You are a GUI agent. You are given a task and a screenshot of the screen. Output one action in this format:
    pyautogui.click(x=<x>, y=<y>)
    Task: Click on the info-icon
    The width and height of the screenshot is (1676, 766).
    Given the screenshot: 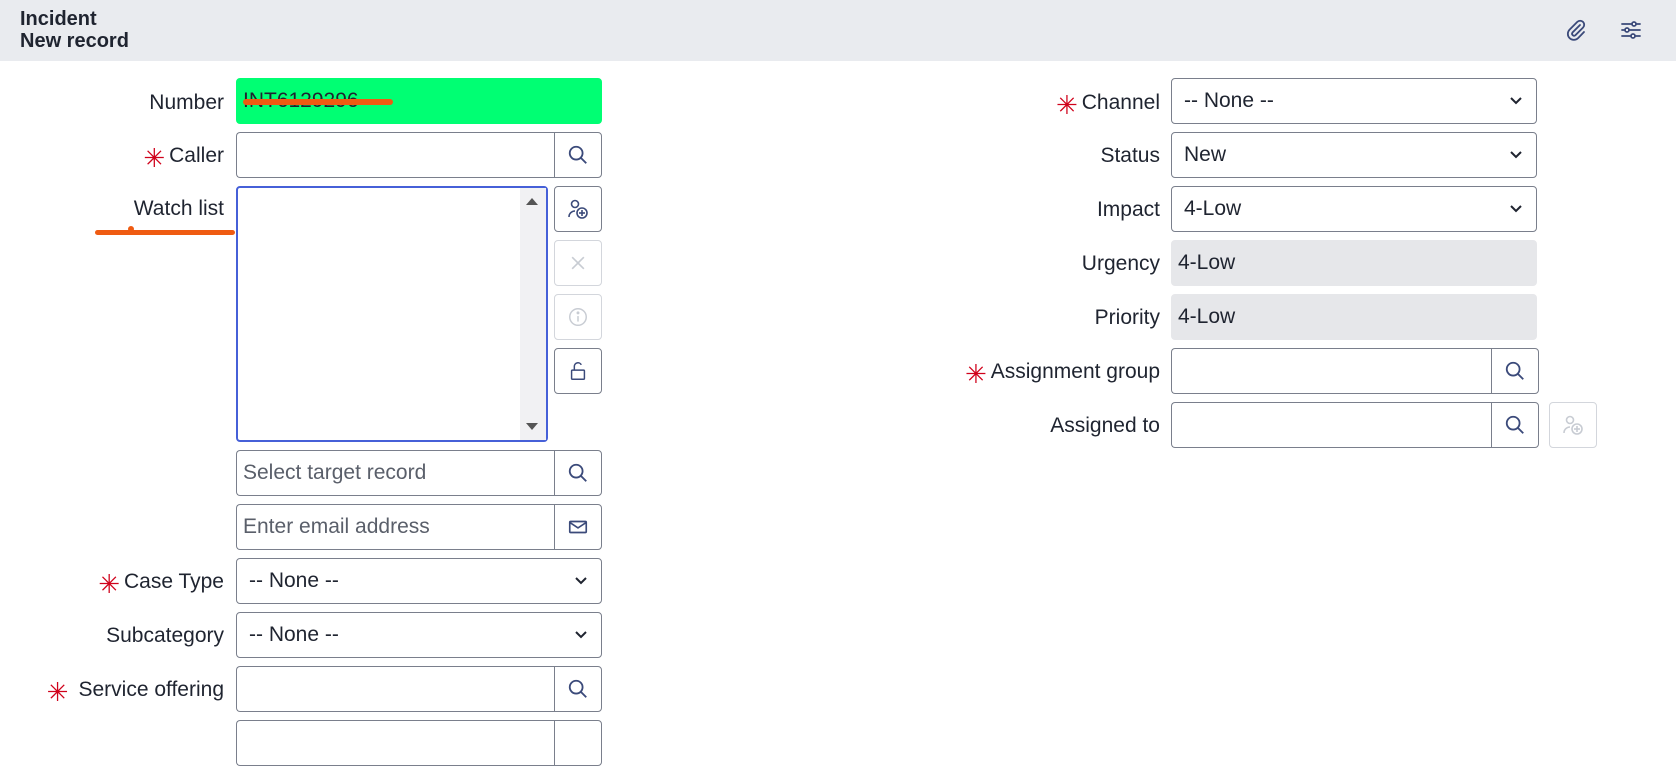 What is the action you would take?
    pyautogui.click(x=578, y=317)
    